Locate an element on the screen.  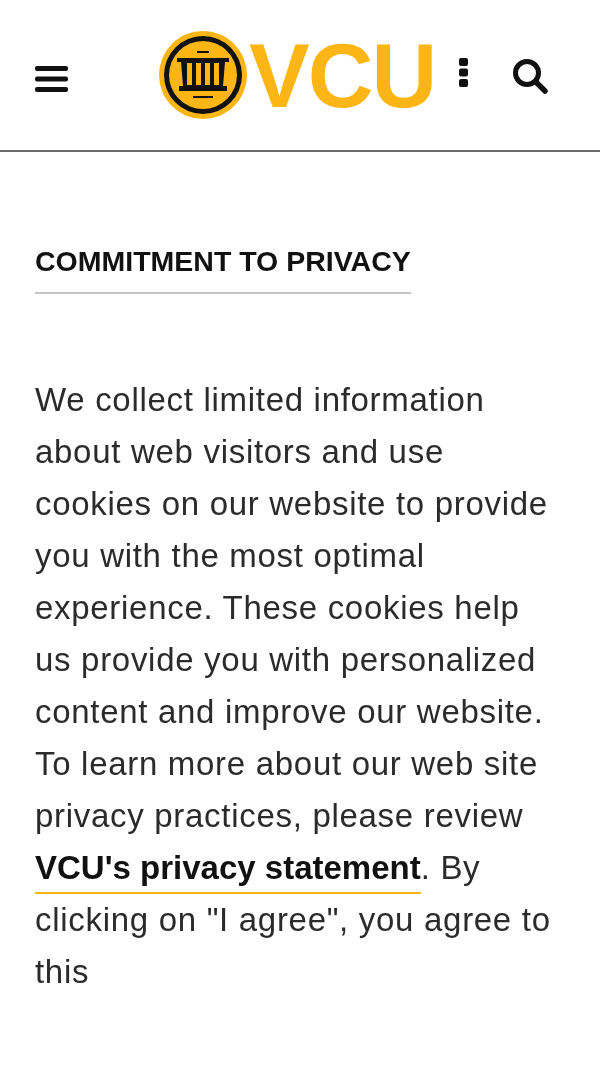
menu-button is located at coordinates (51, 79).